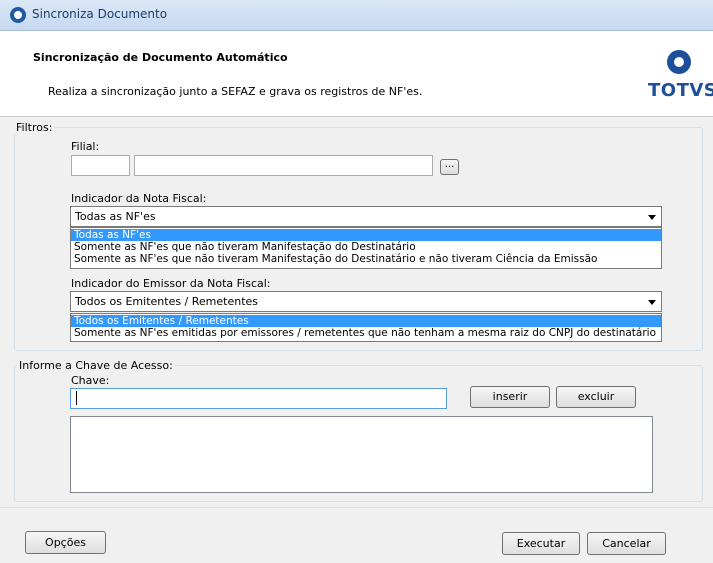 The height and width of the screenshot is (563, 713). What do you see at coordinates (258, 398) in the screenshot?
I see `chave-input` at bounding box center [258, 398].